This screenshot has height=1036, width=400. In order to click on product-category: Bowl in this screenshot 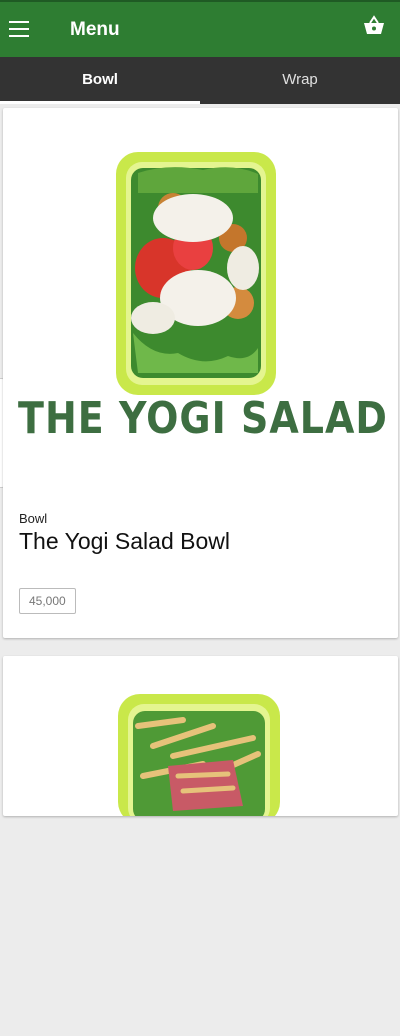, I will do `click(33, 518)`.